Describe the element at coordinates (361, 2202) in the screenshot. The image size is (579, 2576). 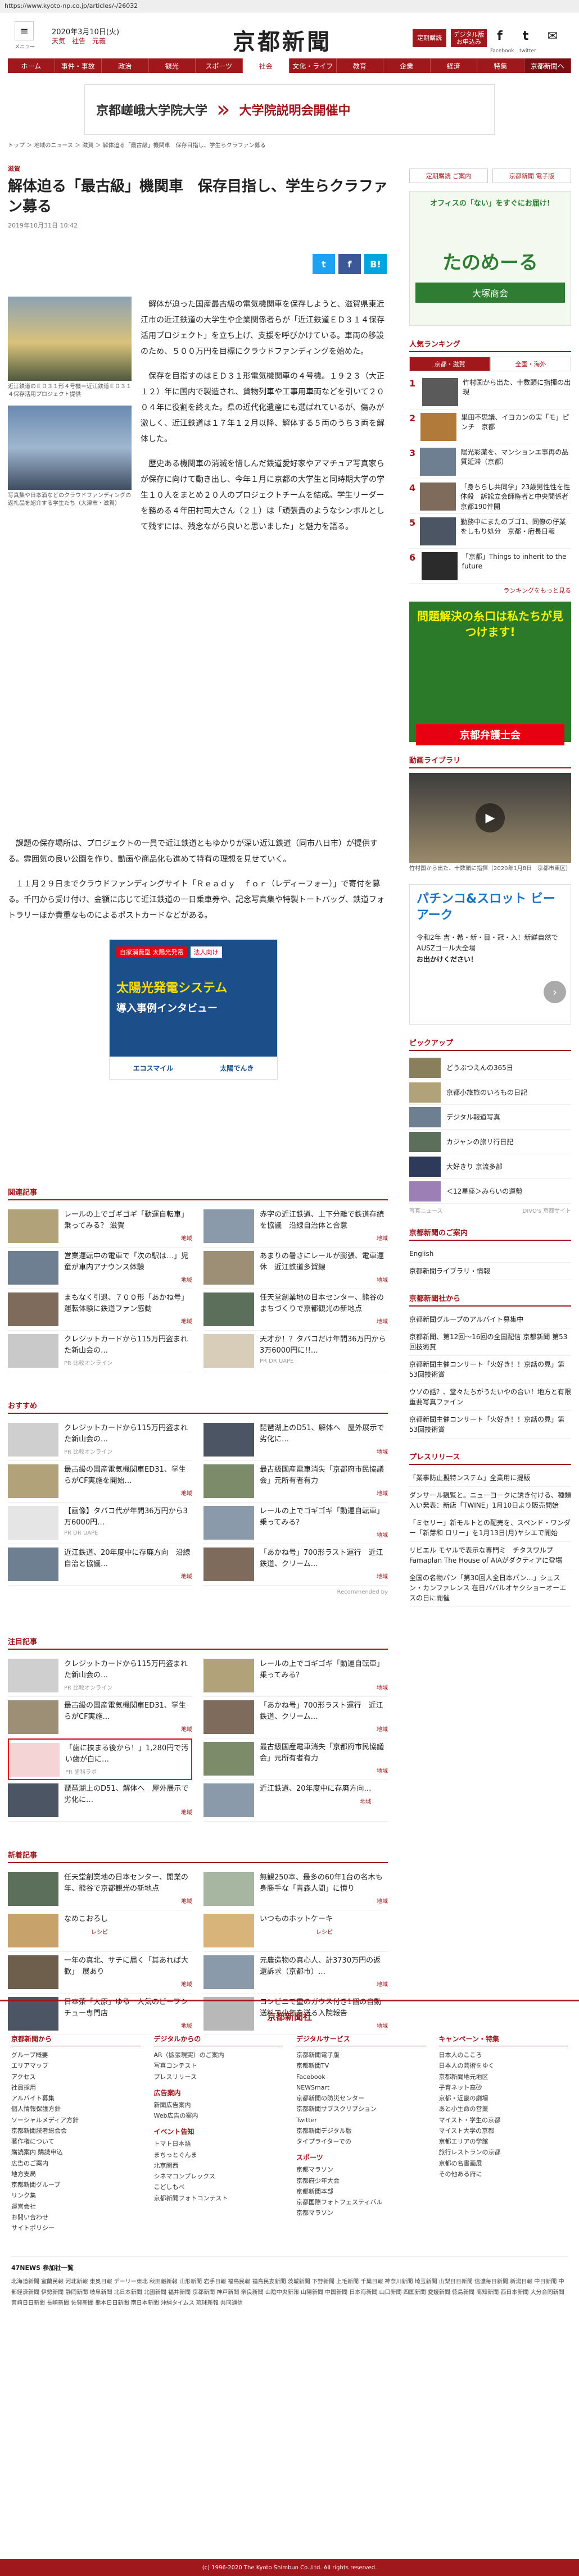
I see `footer-link: 京都国際フォトフェスティバル` at that location.